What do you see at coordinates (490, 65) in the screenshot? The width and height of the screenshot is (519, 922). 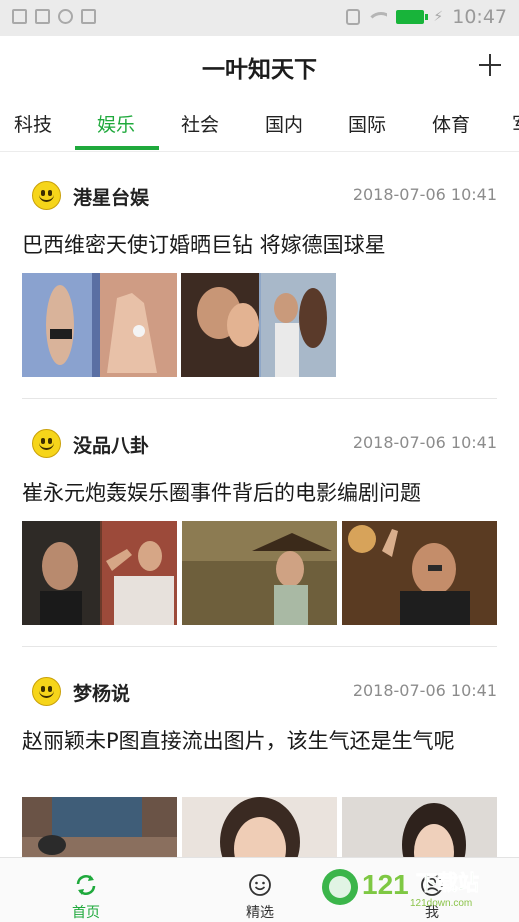 I see `plus-icon` at bounding box center [490, 65].